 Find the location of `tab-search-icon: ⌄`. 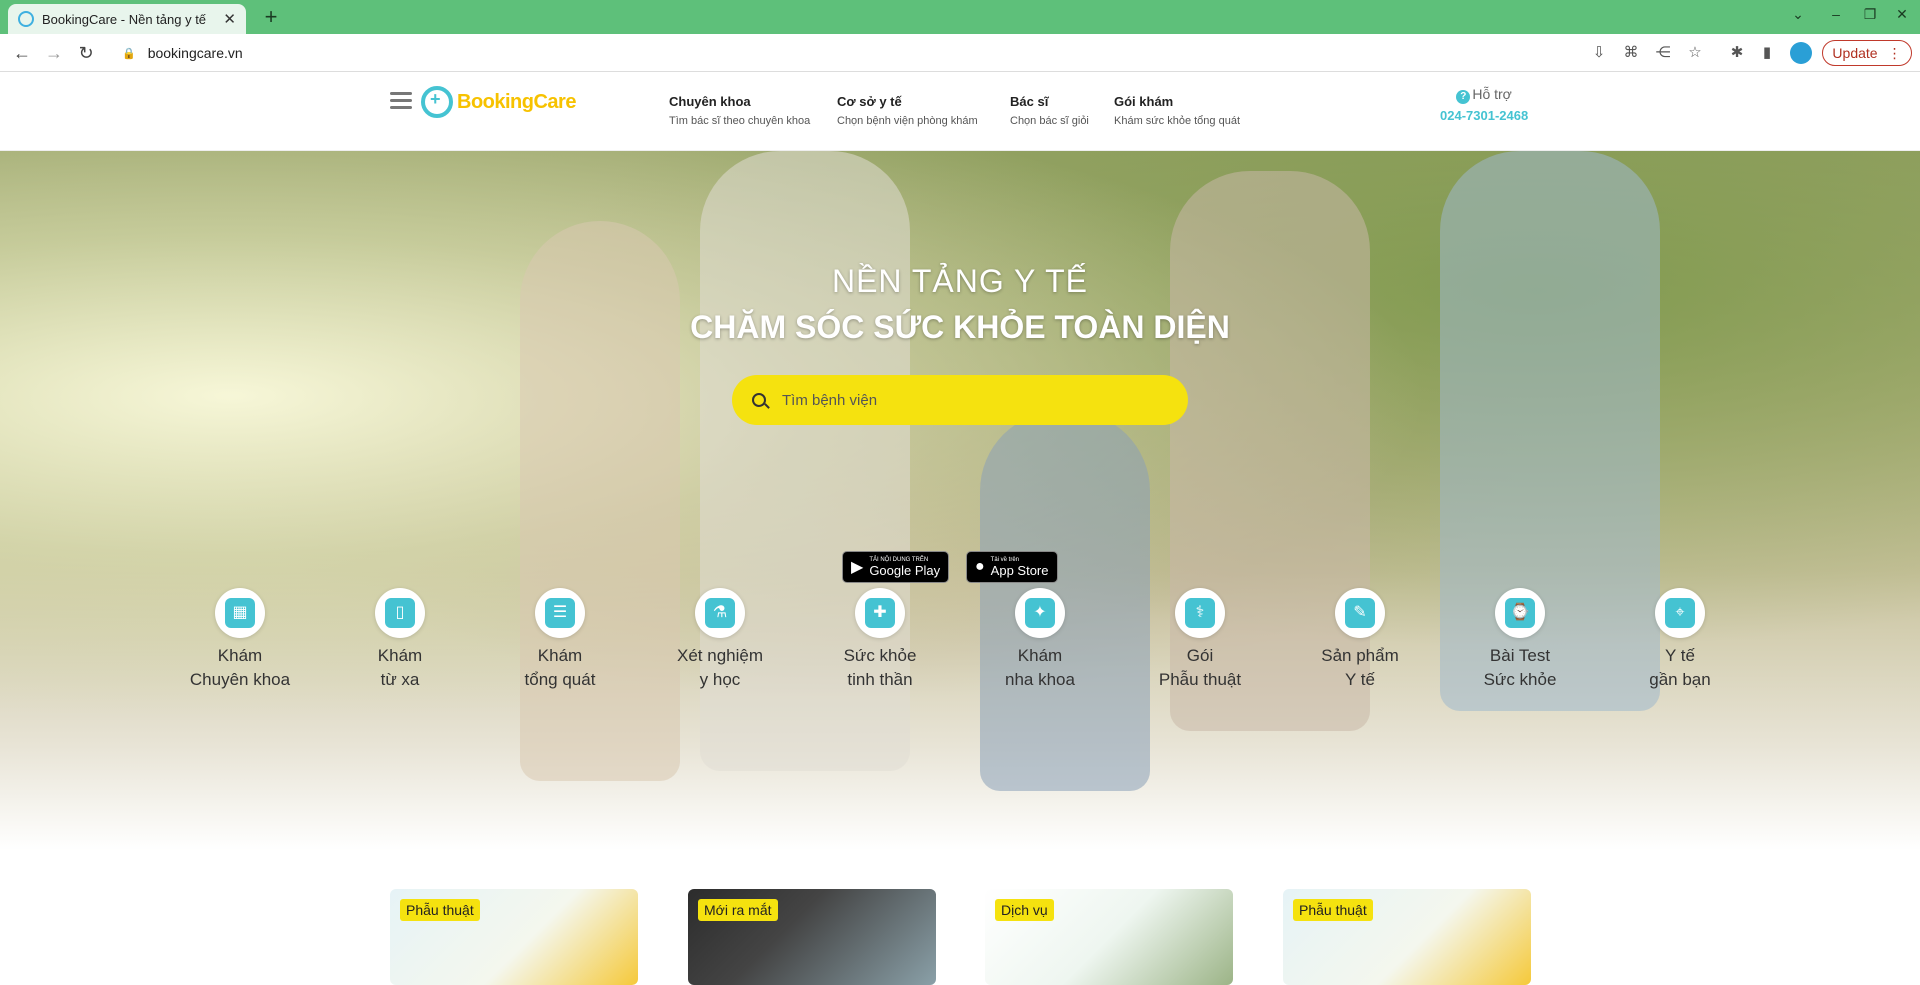

tab-search-icon: ⌄ is located at coordinates (1798, 14).